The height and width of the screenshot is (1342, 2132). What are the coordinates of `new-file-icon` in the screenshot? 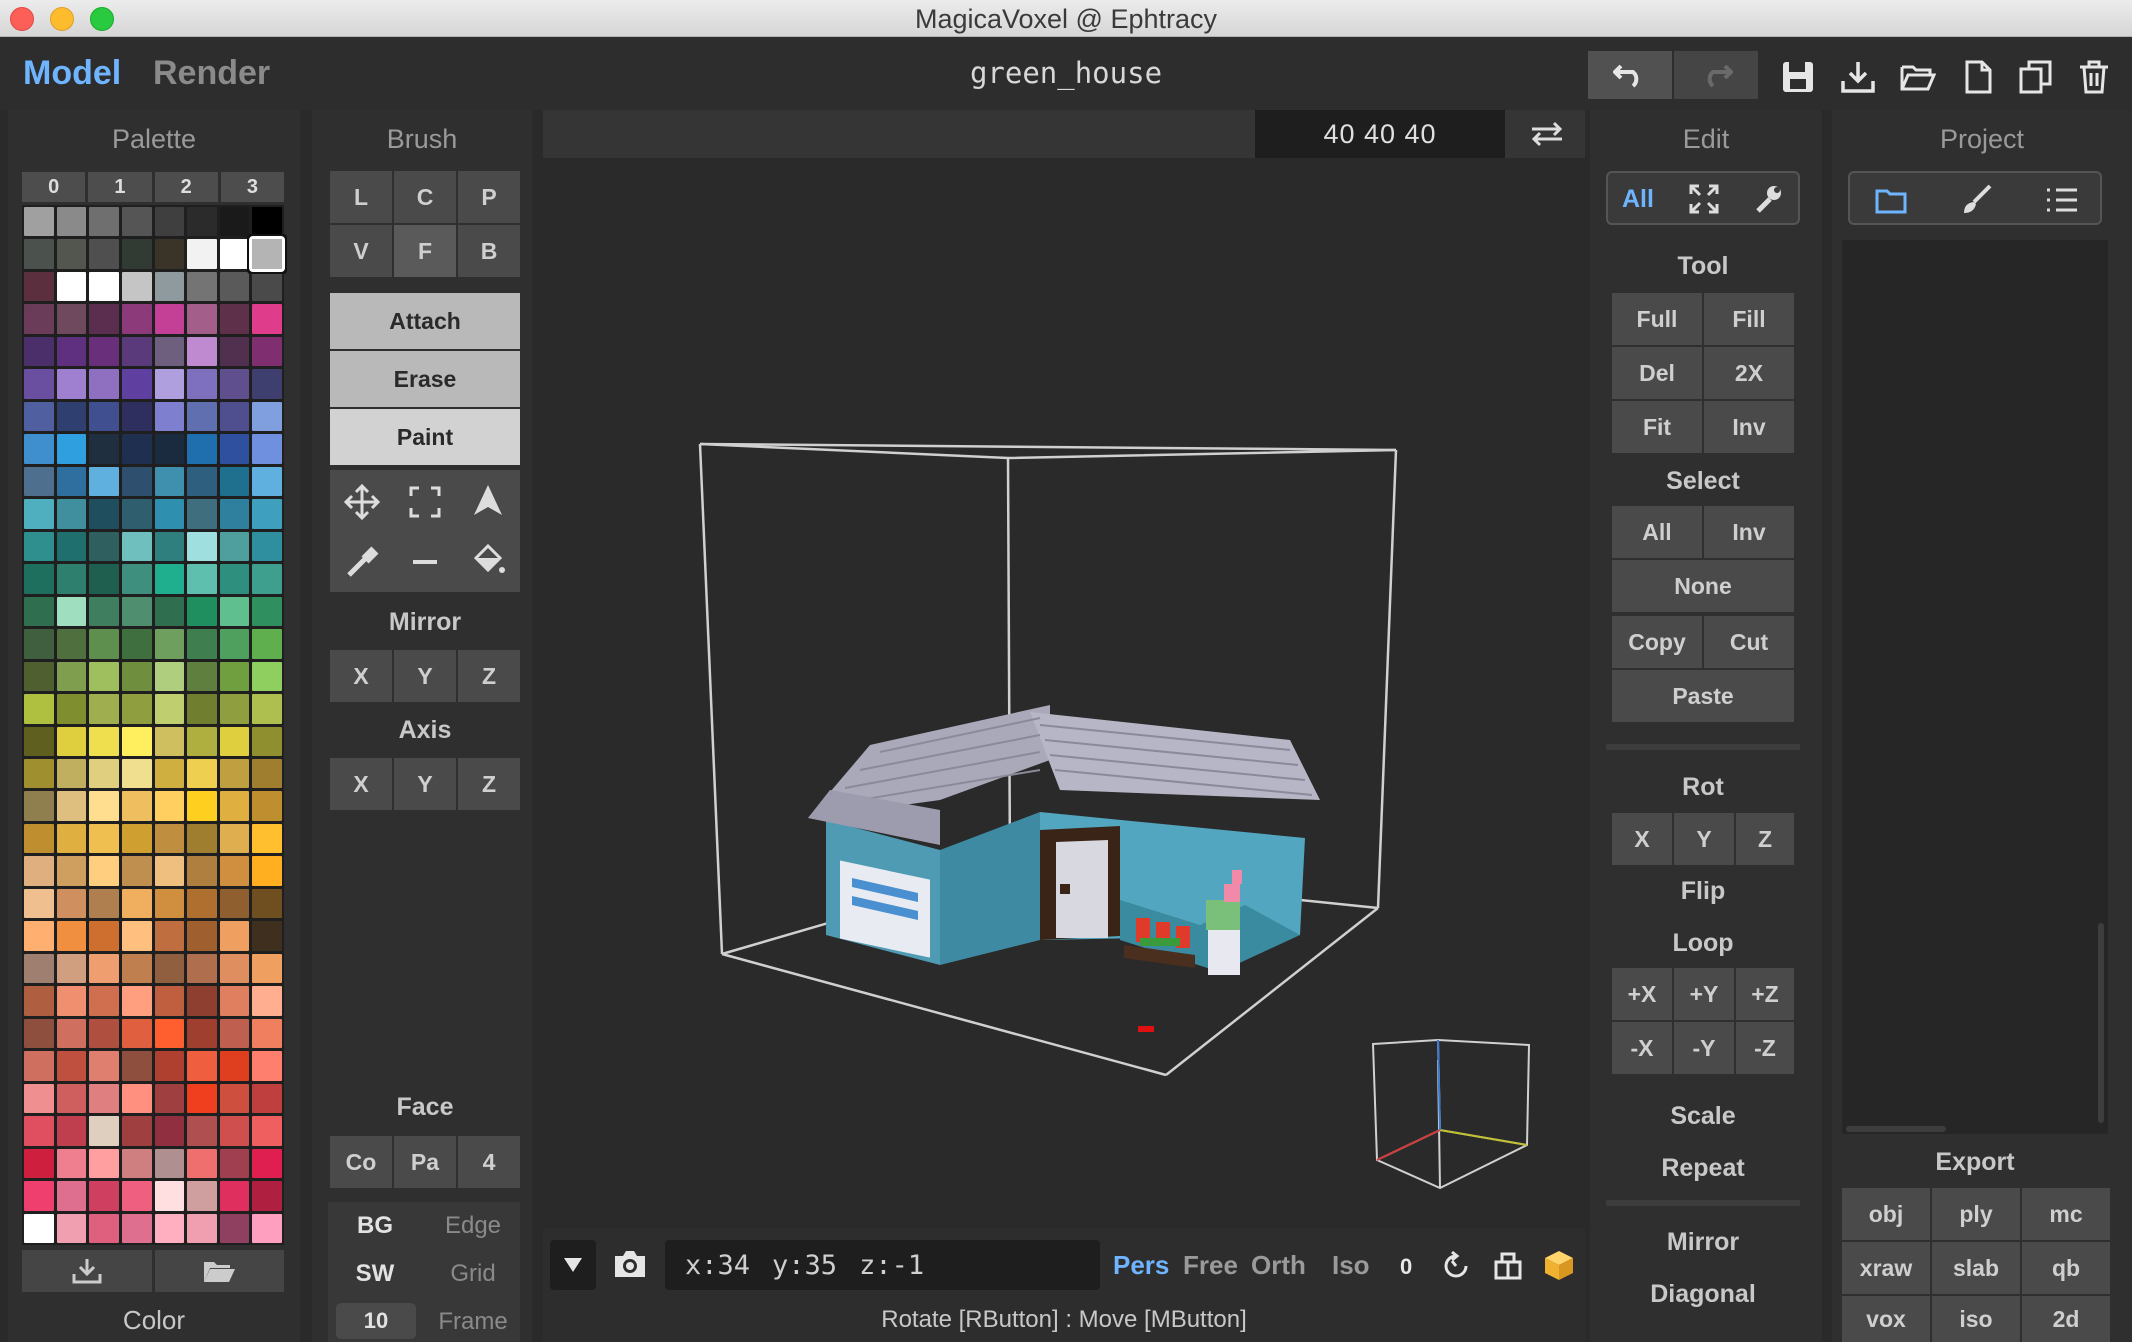 It's located at (1978, 77).